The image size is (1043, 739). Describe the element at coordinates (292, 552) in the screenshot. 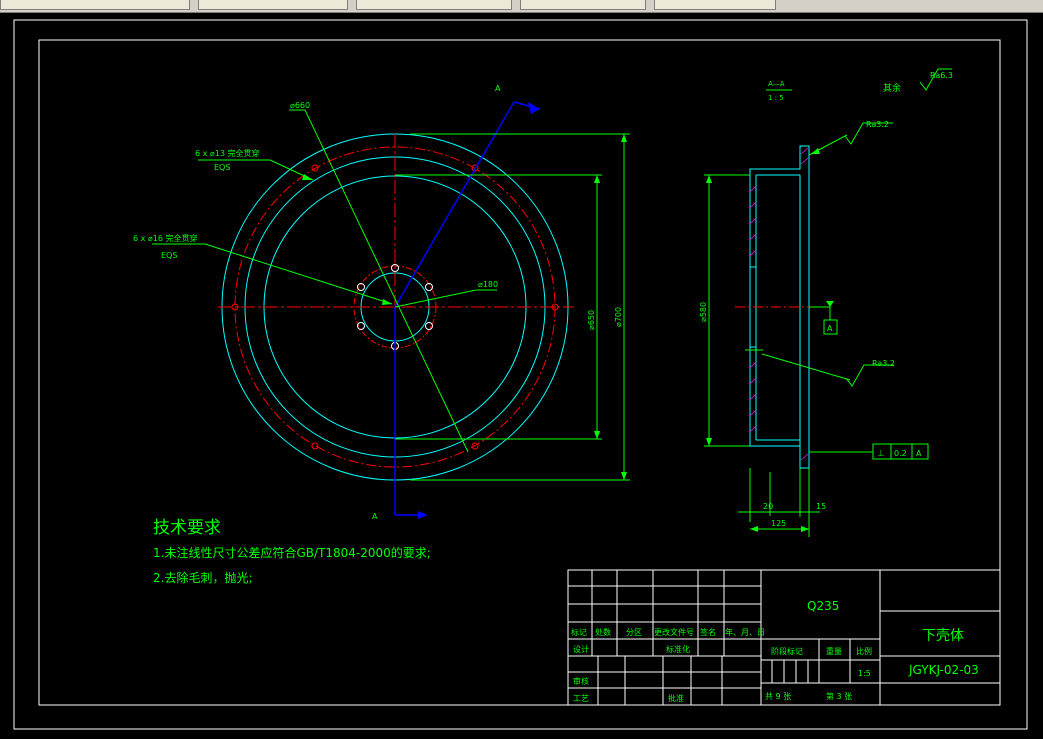

I see `requirements-item-1: 1.未注线性尺寸公差应符合GB/T1804-2000的要求;` at that location.